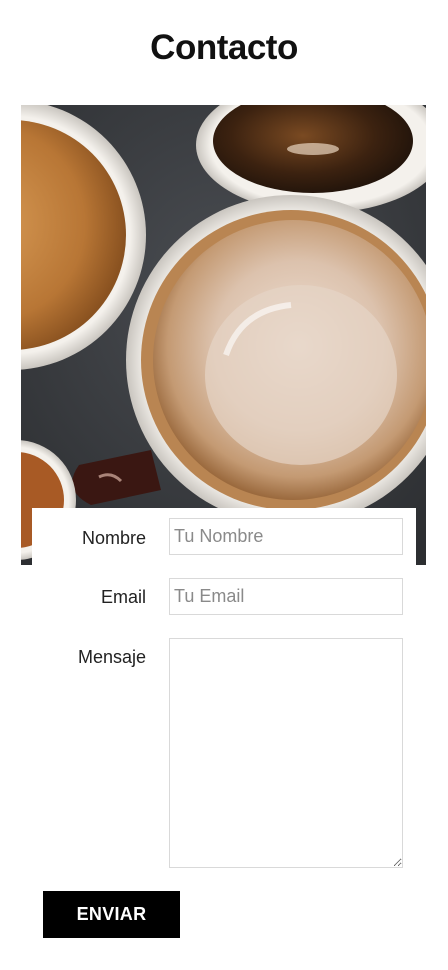 The height and width of the screenshot is (970, 448). Describe the element at coordinates (111, 914) in the screenshot. I see `submit-button: ENVIAR` at that location.